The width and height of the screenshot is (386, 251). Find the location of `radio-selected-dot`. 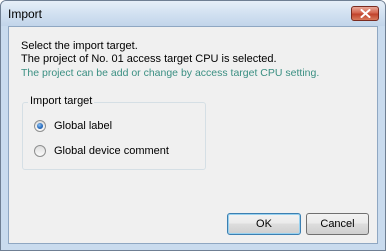

radio-selected-dot is located at coordinates (40, 126).